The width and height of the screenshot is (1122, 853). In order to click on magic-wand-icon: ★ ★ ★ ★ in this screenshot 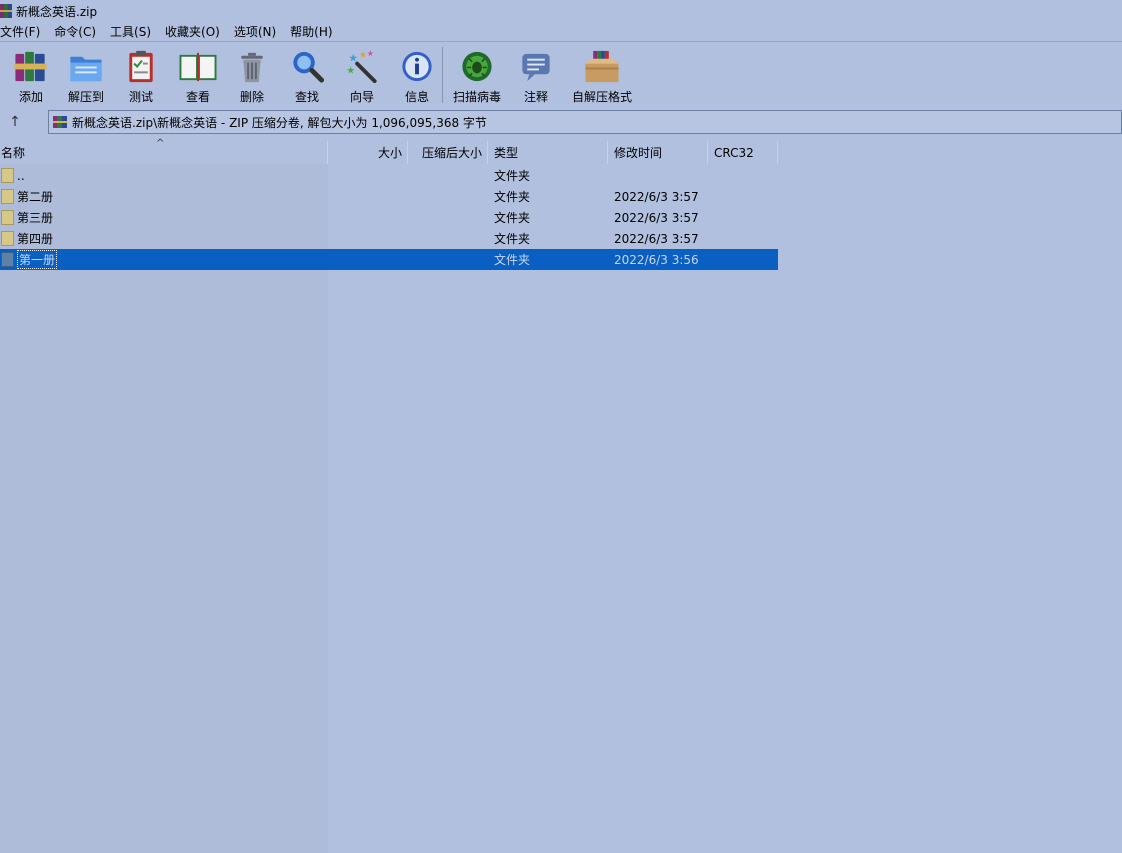, I will do `click(361, 66)`.